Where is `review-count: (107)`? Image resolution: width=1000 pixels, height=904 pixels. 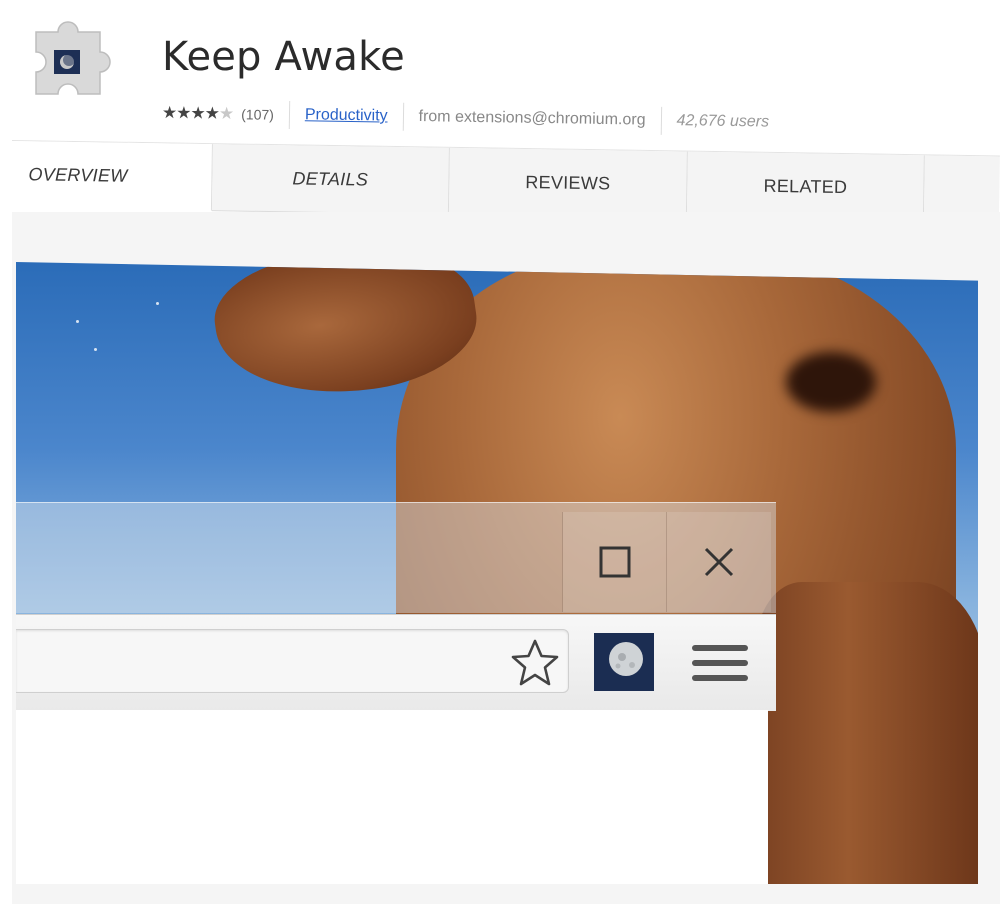
review-count: (107) is located at coordinates (258, 114).